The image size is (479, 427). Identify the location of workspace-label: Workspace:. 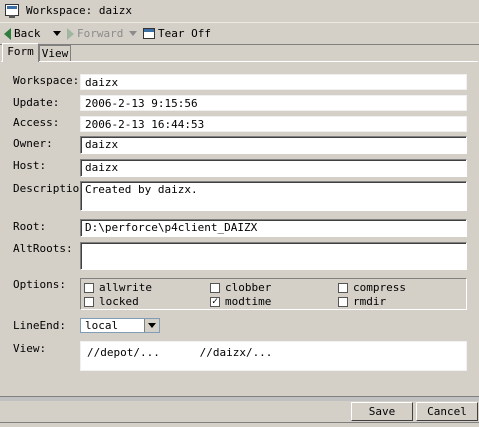
(46, 80).